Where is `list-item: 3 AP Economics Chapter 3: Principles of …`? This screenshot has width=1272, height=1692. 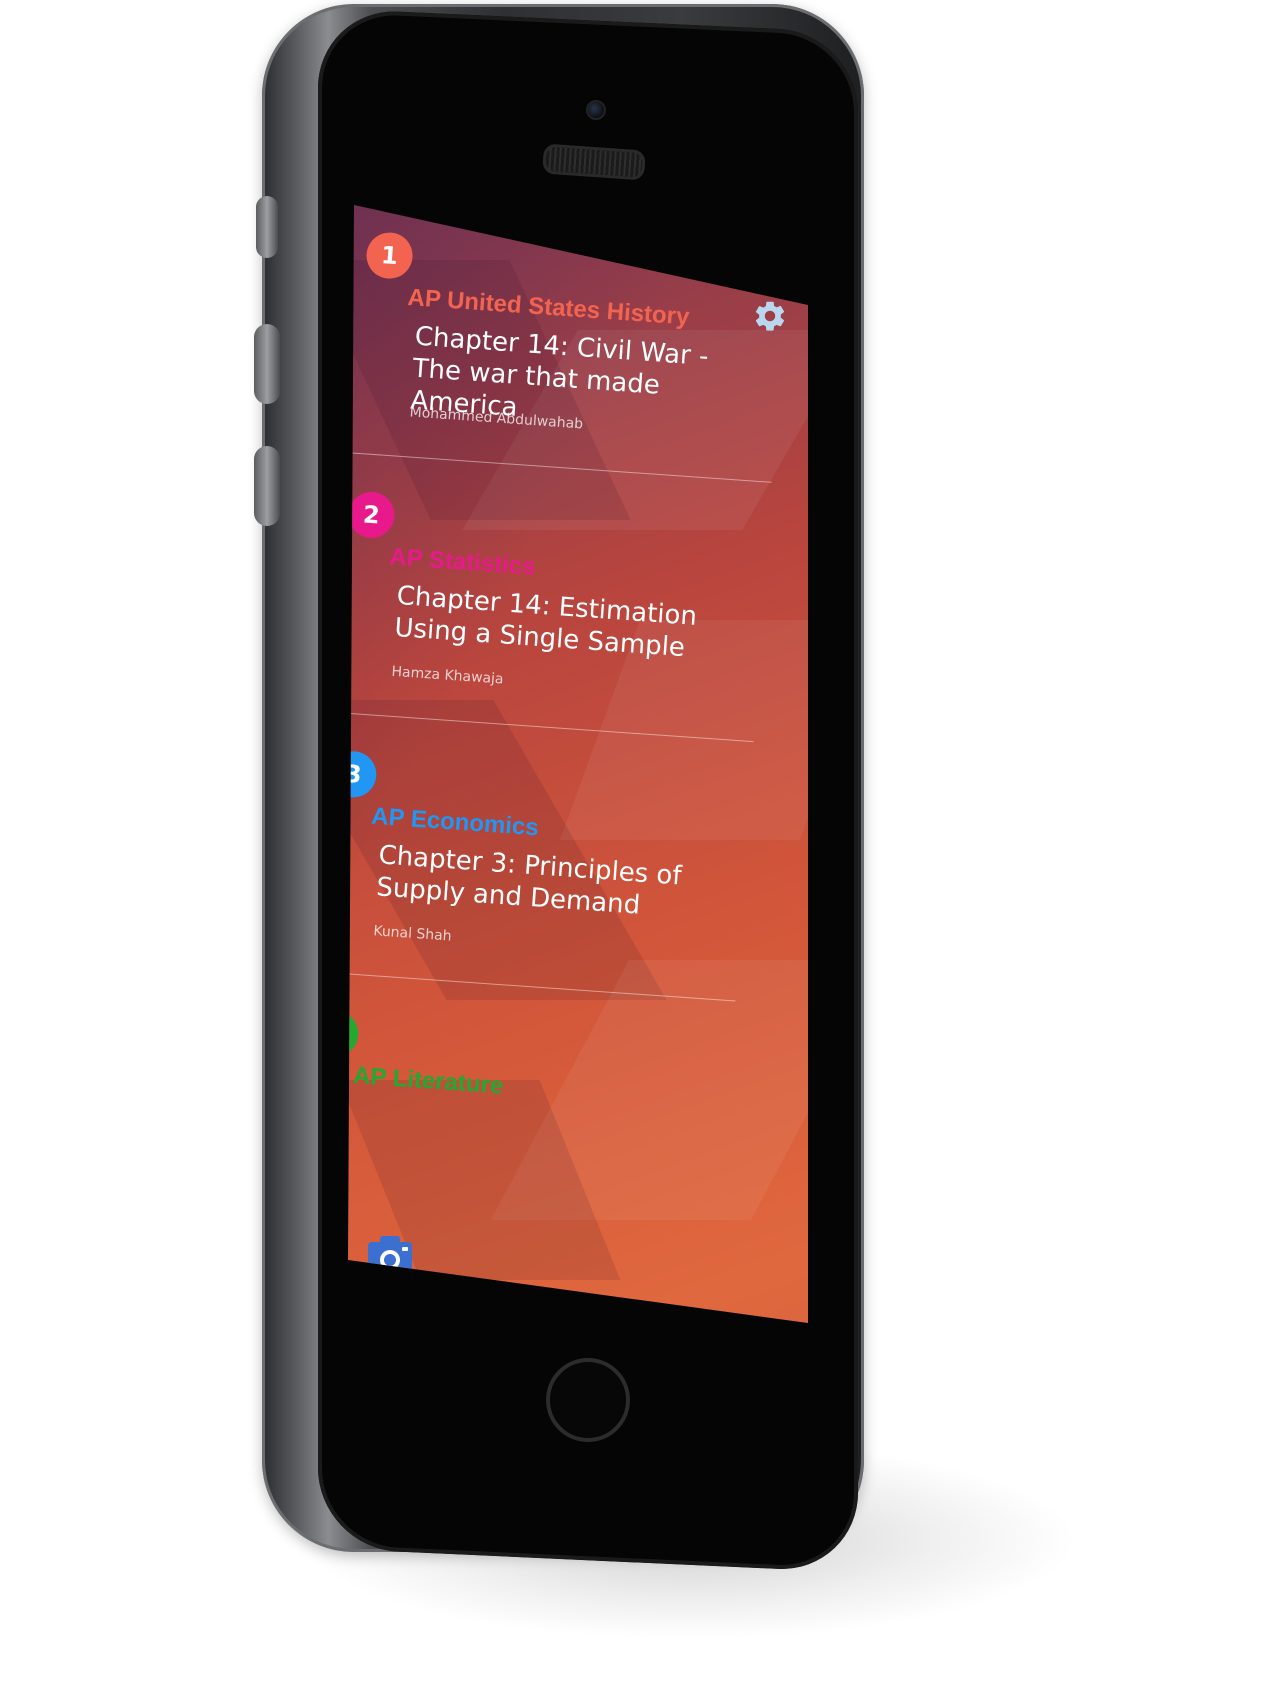
list-item: 3 AP Economics Chapter 3: Principles of … is located at coordinates (554, 875).